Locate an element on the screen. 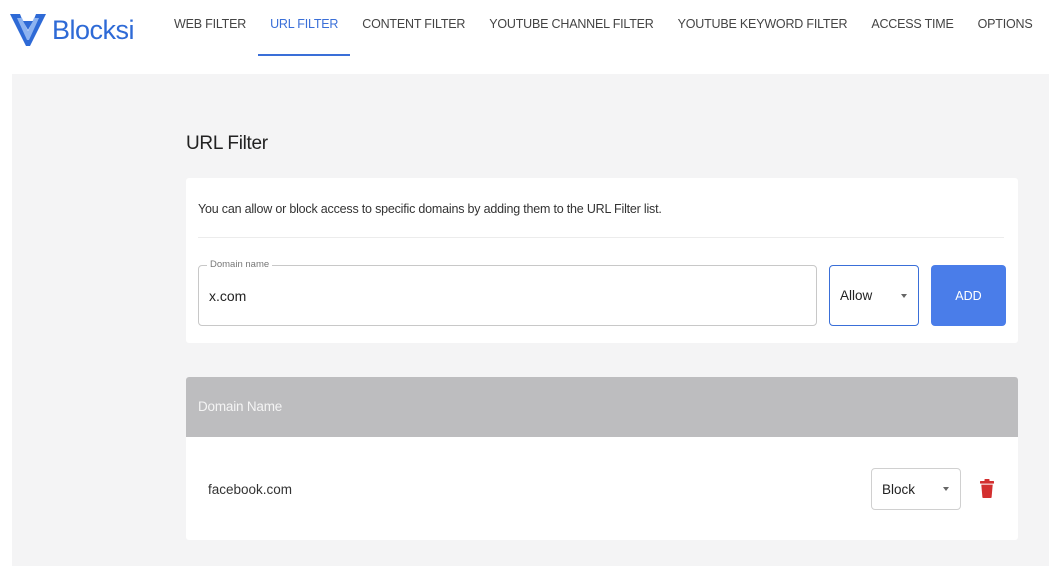 Image resolution: width=1049 pixels, height=566 pixels. tab-content-filter: CONTENT FILTER is located at coordinates (413, 24).